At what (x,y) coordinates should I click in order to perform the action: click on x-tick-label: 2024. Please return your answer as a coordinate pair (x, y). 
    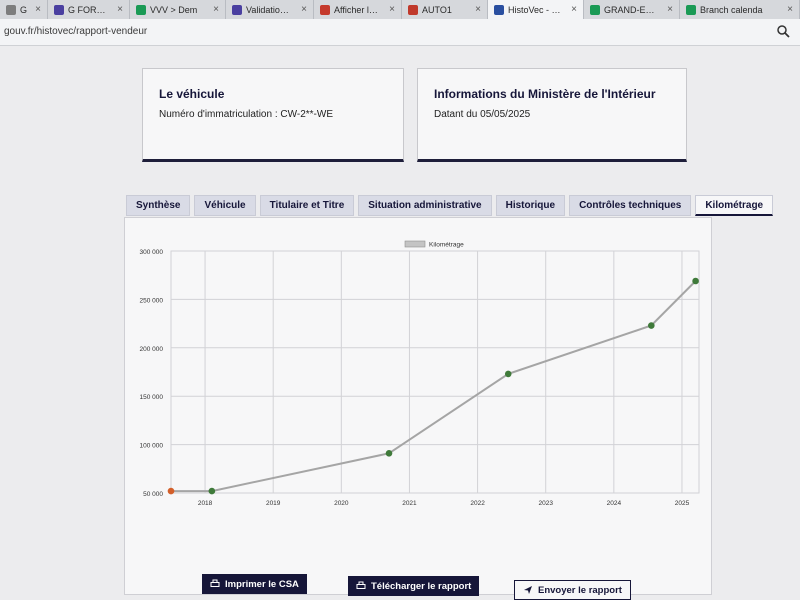
    Looking at the image, I should click on (614, 503).